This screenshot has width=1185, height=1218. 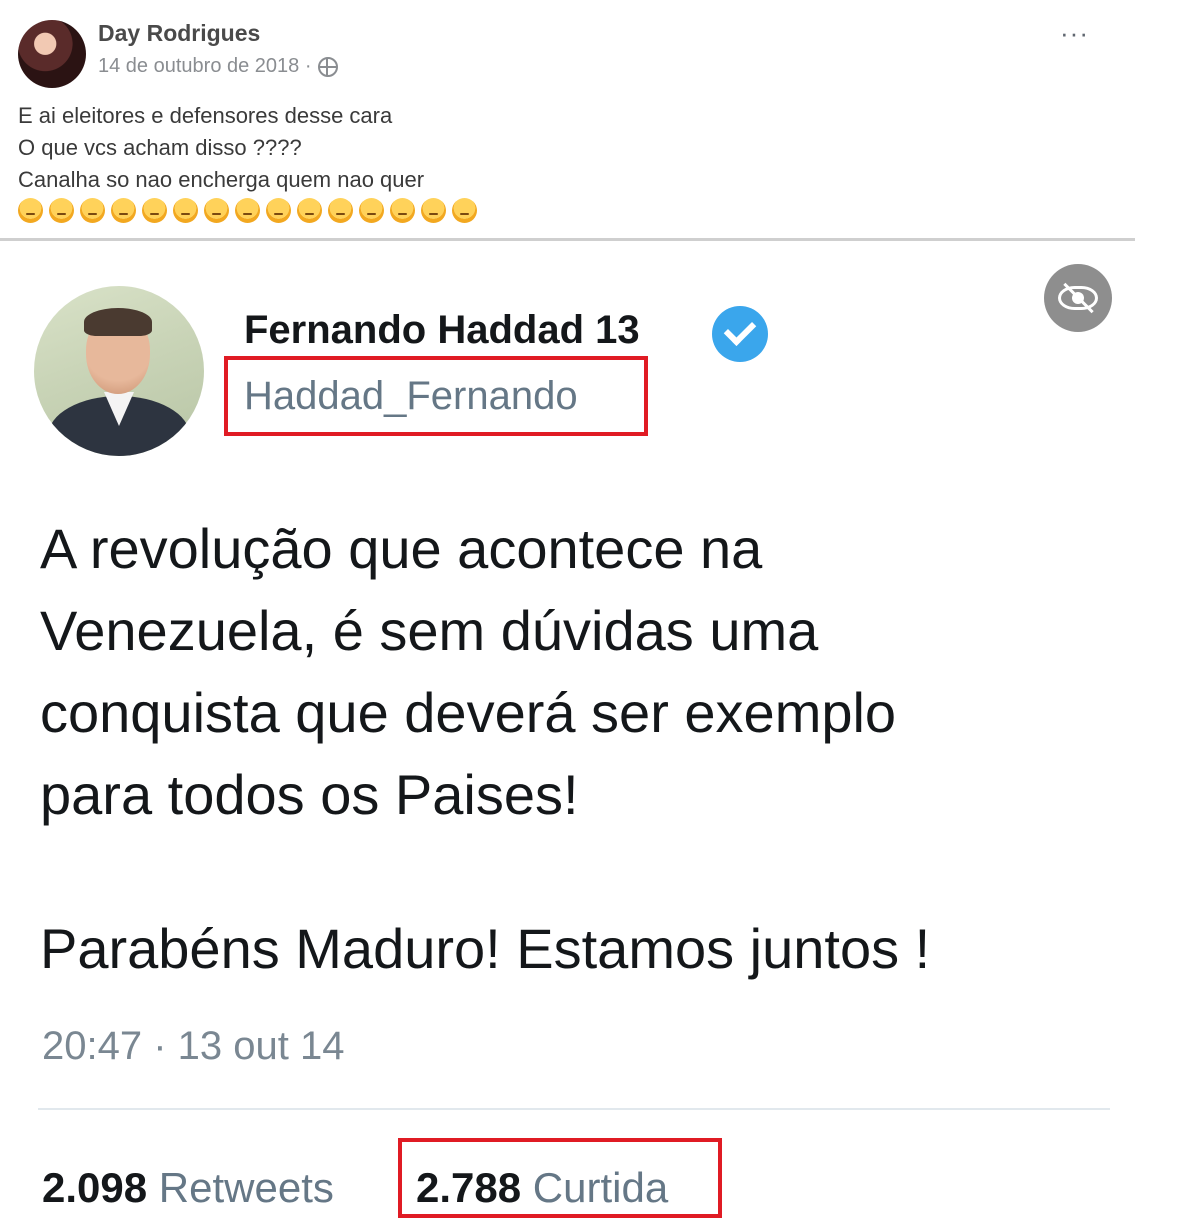 What do you see at coordinates (193, 1046) in the screenshot?
I see `tweet-timestamp: 20:47 · 13 out 14` at bounding box center [193, 1046].